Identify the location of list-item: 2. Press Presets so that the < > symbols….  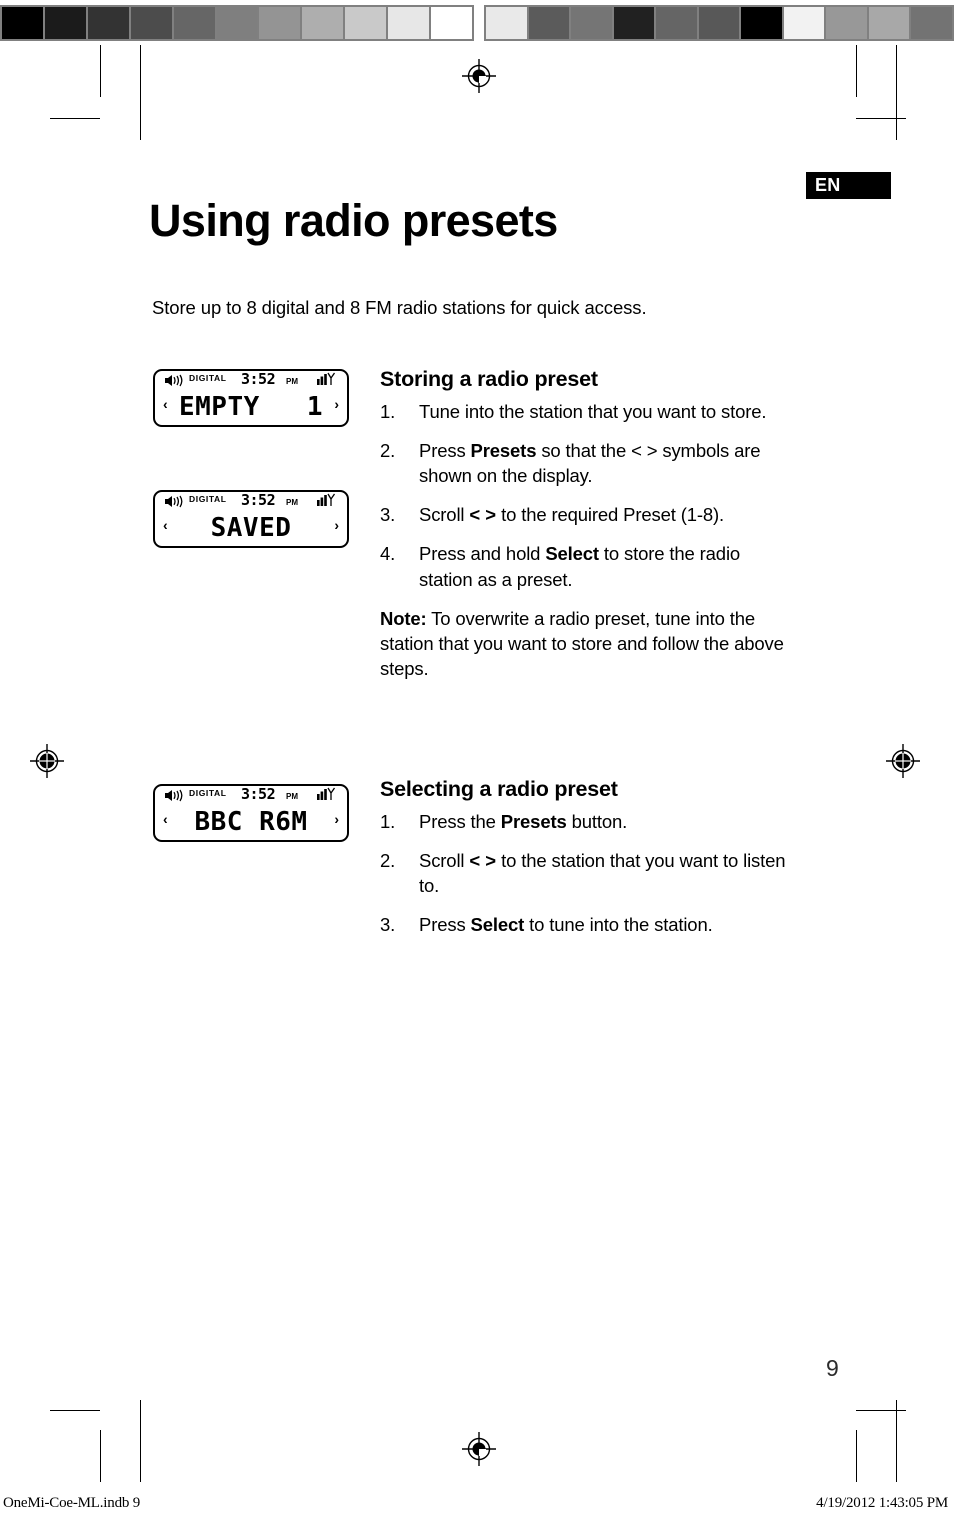
(587, 463).